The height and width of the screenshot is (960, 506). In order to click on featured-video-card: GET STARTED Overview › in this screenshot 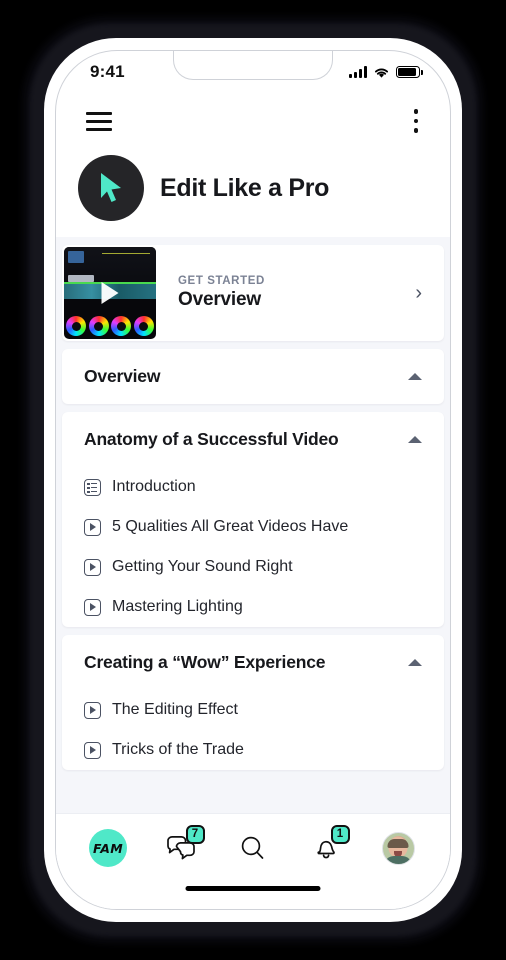, I will do `click(253, 293)`.